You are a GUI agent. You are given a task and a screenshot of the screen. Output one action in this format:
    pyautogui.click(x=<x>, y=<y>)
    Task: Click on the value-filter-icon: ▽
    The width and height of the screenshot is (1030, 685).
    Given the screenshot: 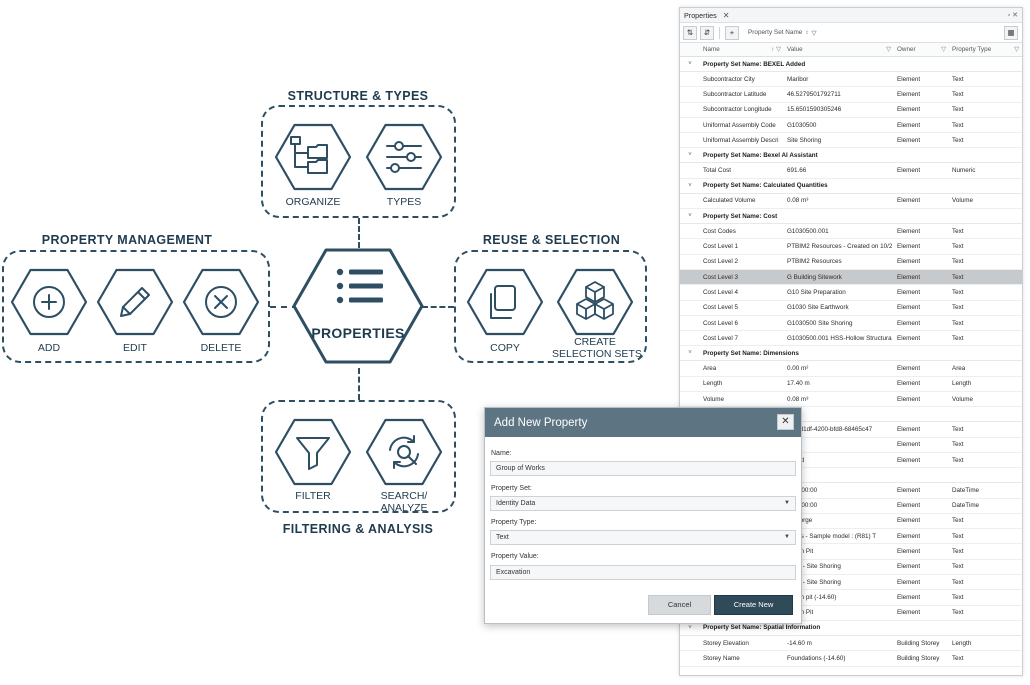 What is the action you would take?
    pyautogui.click(x=888, y=49)
    